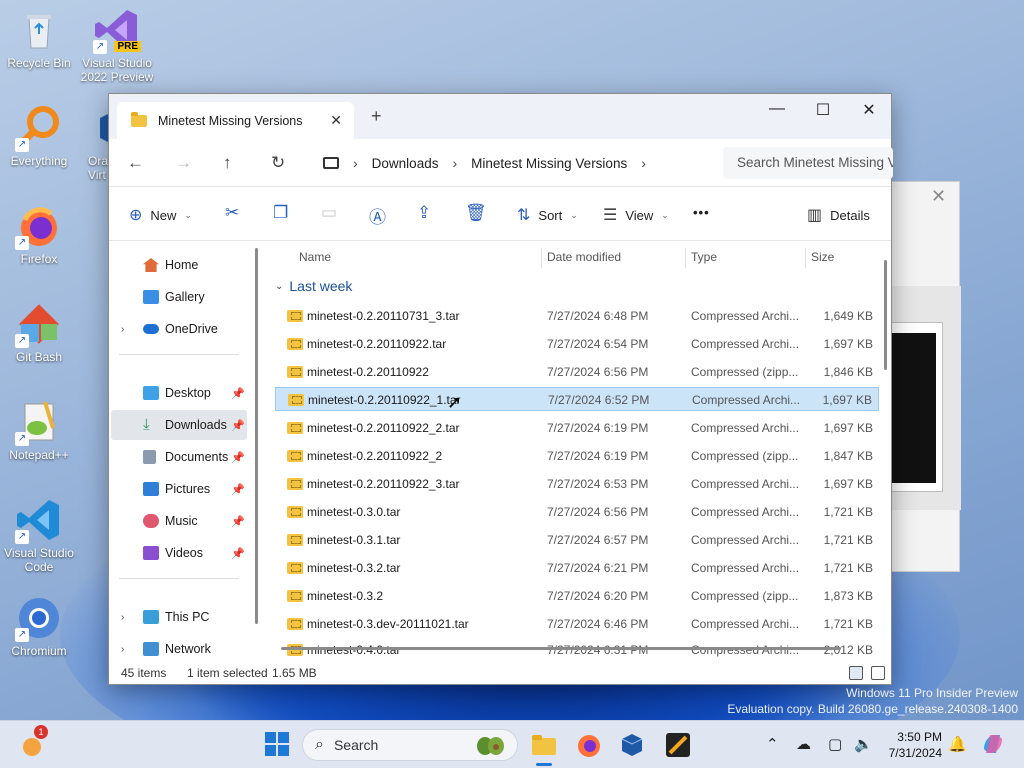 The height and width of the screenshot is (768, 1024). Describe the element at coordinates (863, 744) in the screenshot. I see `volume-icon: 🔈` at that location.